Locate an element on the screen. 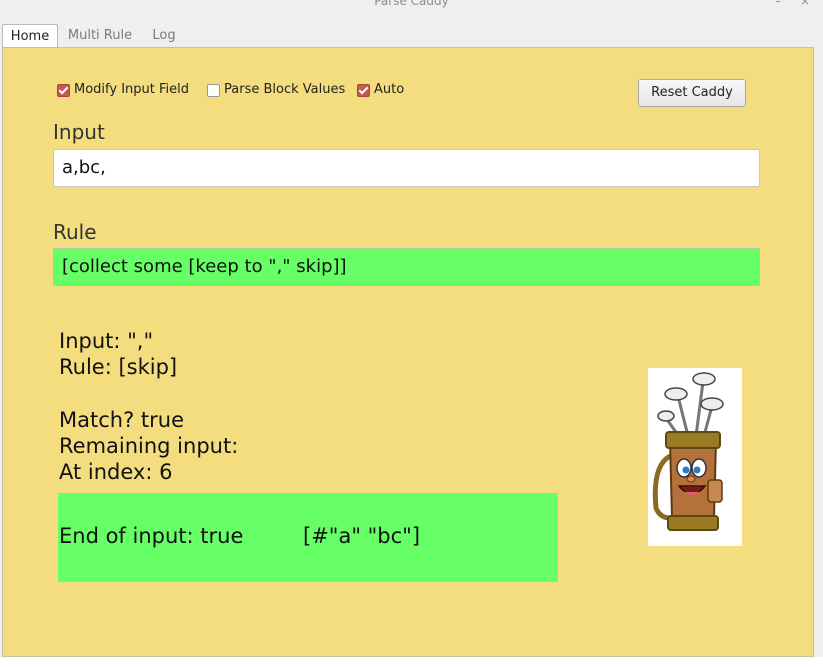 This screenshot has height=669, width=823. result-panel: End of input: true [#"a" "bc"] is located at coordinates (308, 537).